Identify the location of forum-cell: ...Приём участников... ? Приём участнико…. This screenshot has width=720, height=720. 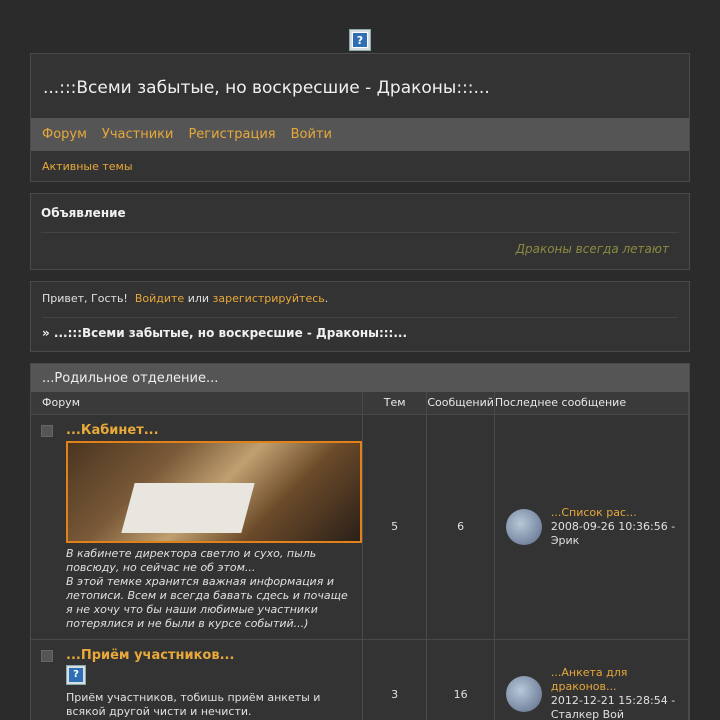
(197, 679).